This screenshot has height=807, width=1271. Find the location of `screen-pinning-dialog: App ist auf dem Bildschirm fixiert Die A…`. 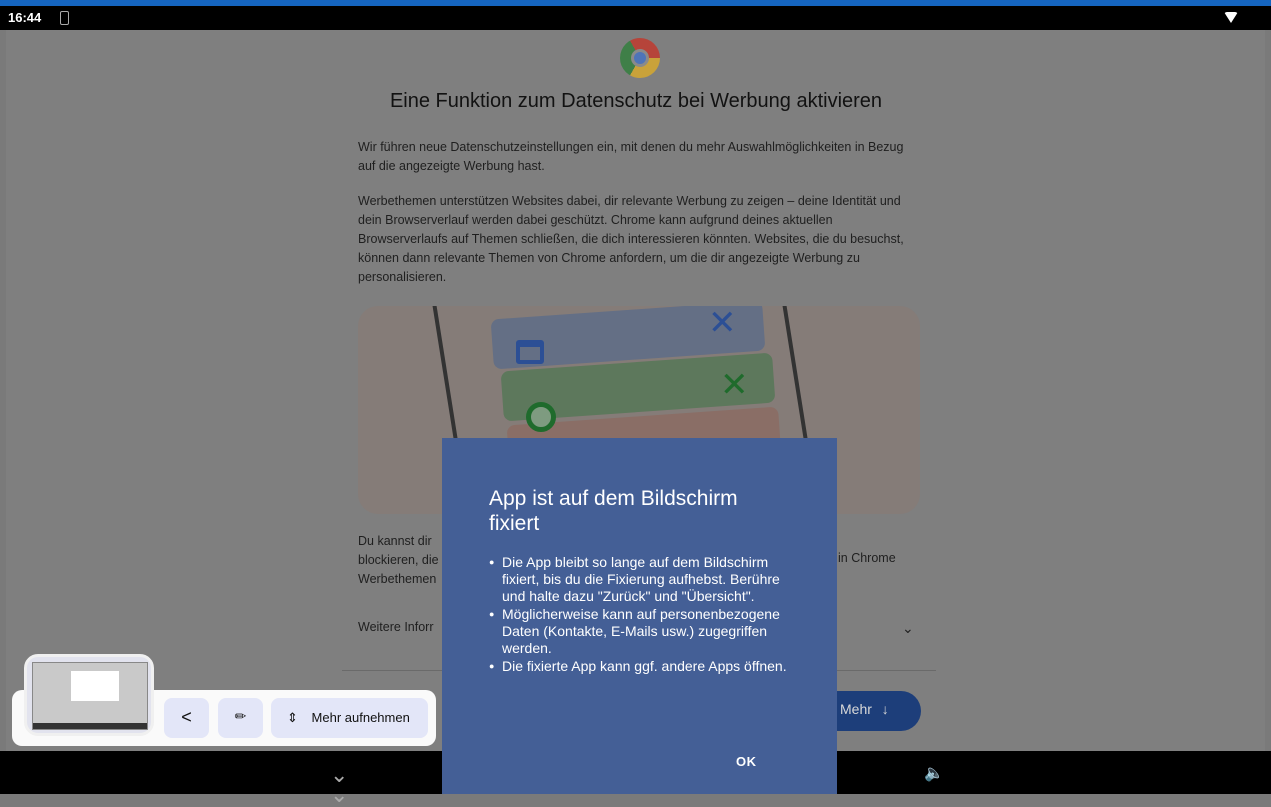

screen-pinning-dialog: App ist auf dem Bildschirm fixiert Die A… is located at coordinates (639, 616).